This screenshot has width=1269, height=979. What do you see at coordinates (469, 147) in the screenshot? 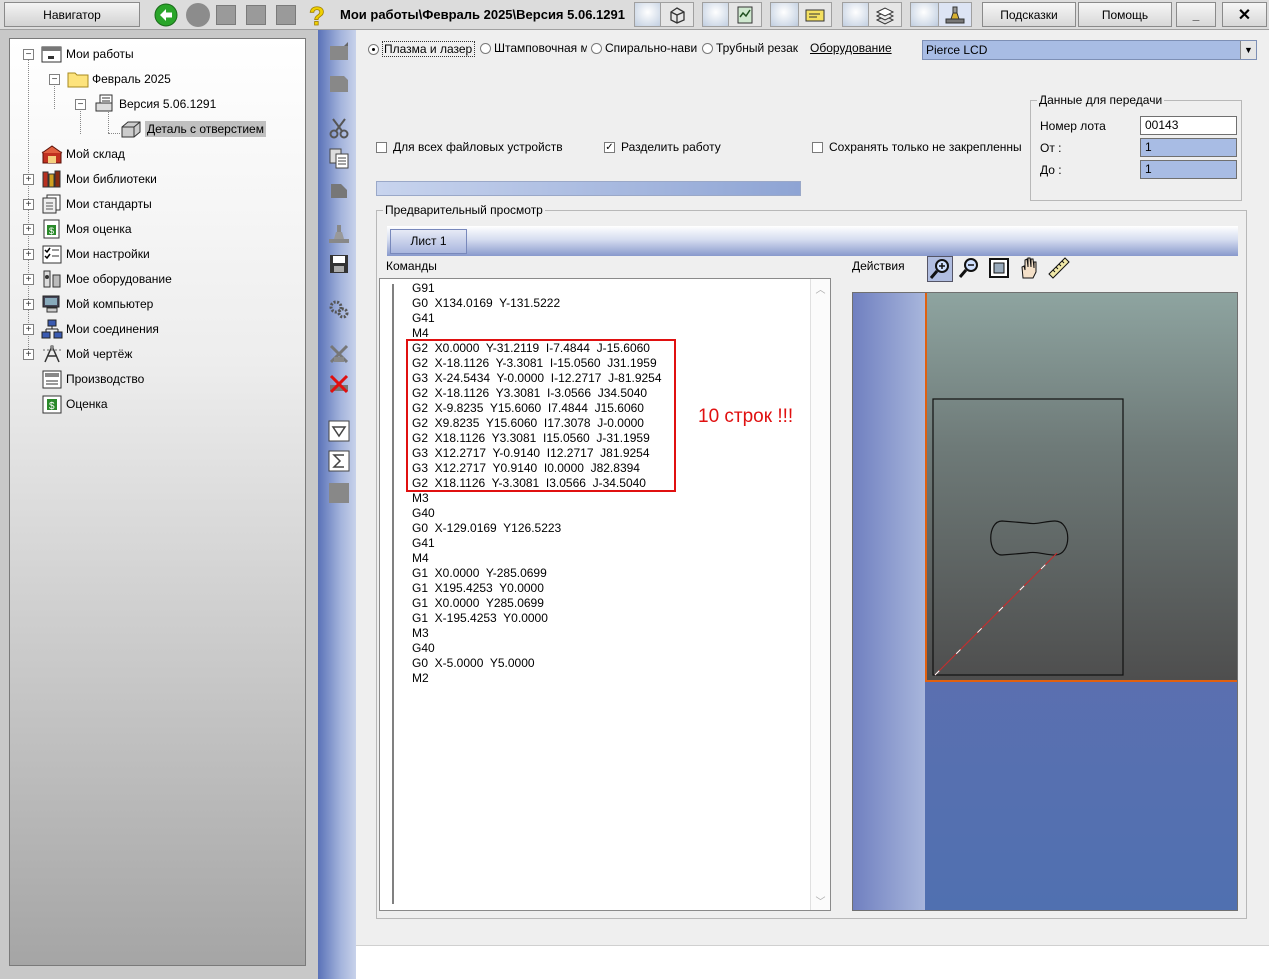
I see `checkbox-all-file-devices: Для всех файловых устройств` at bounding box center [469, 147].